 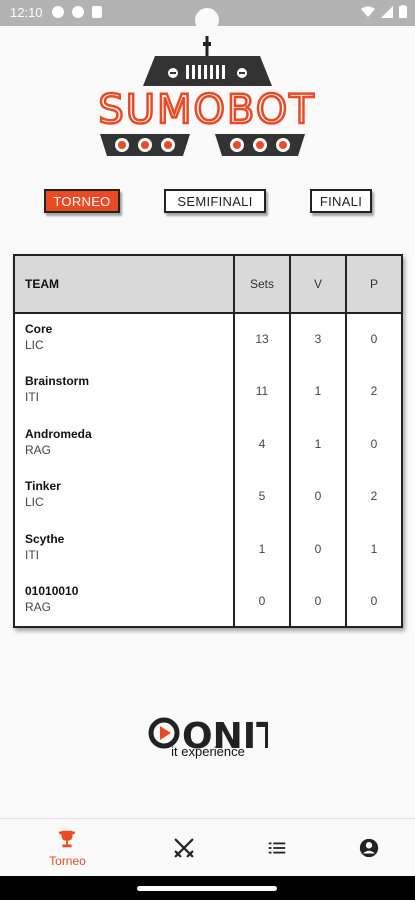 What do you see at coordinates (262, 549) in the screenshot?
I see `sets-value: 1` at bounding box center [262, 549].